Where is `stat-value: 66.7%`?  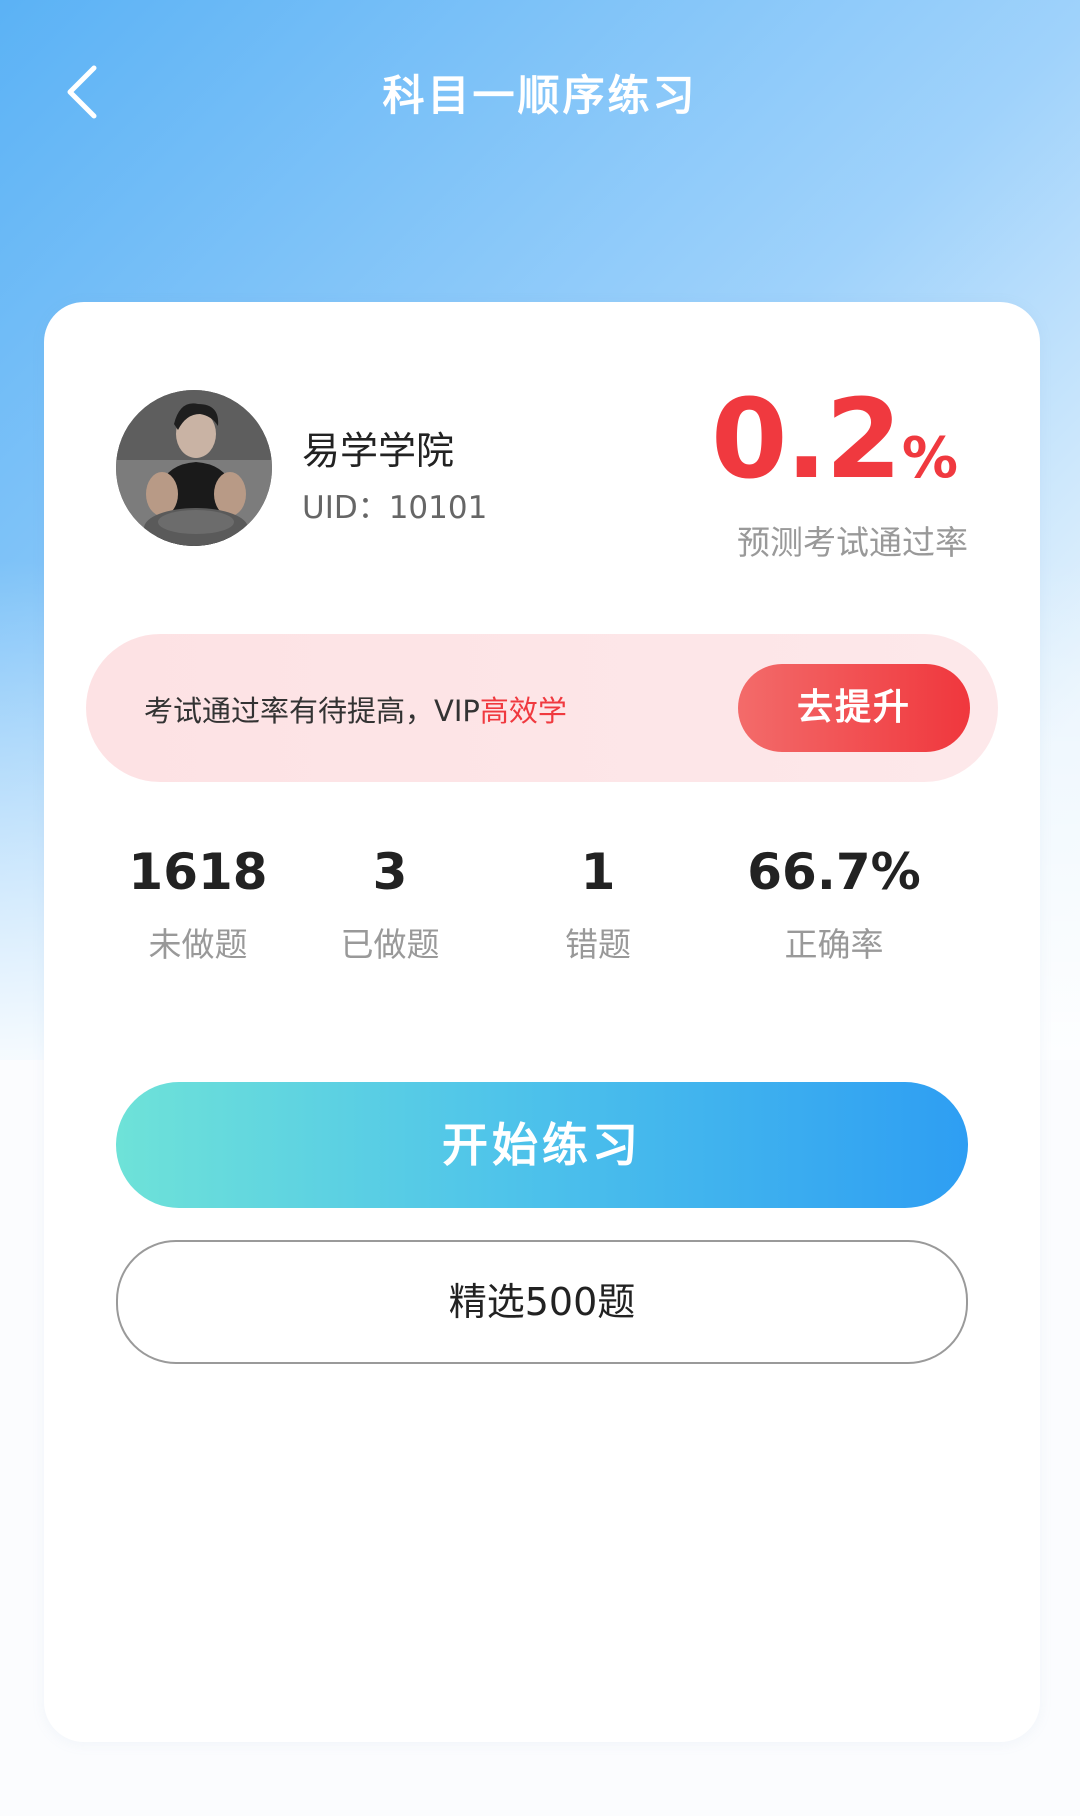
stat-value: 66.7% is located at coordinates (834, 872).